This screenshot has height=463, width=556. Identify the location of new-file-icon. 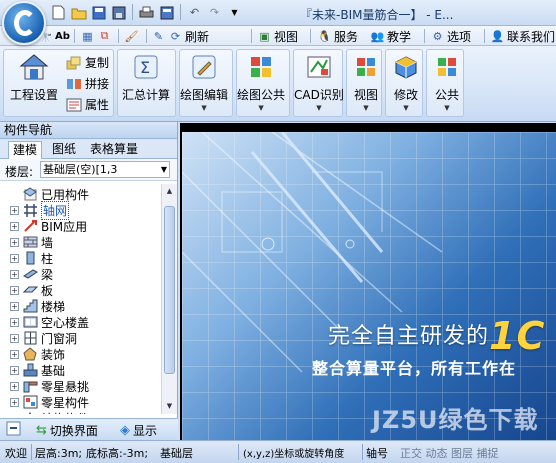
(58, 12).